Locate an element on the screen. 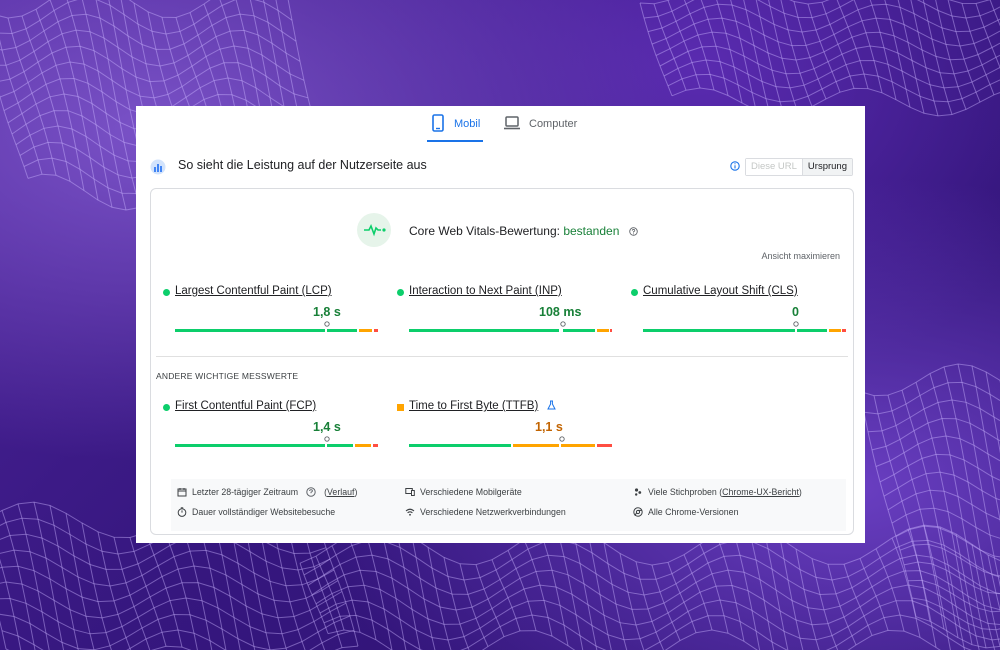  laptop-icon is located at coordinates (512, 123).